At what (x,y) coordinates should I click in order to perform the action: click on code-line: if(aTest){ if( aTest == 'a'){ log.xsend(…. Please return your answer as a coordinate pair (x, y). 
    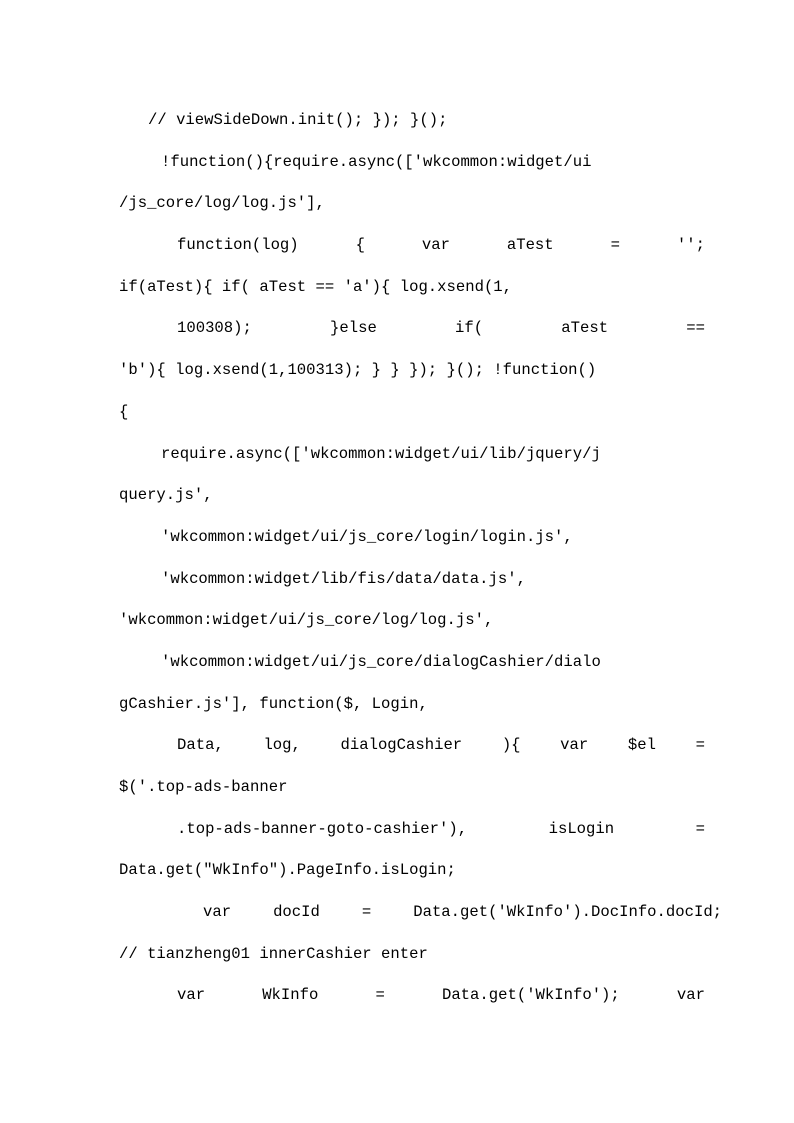
    Looking at the image, I should click on (316, 286).